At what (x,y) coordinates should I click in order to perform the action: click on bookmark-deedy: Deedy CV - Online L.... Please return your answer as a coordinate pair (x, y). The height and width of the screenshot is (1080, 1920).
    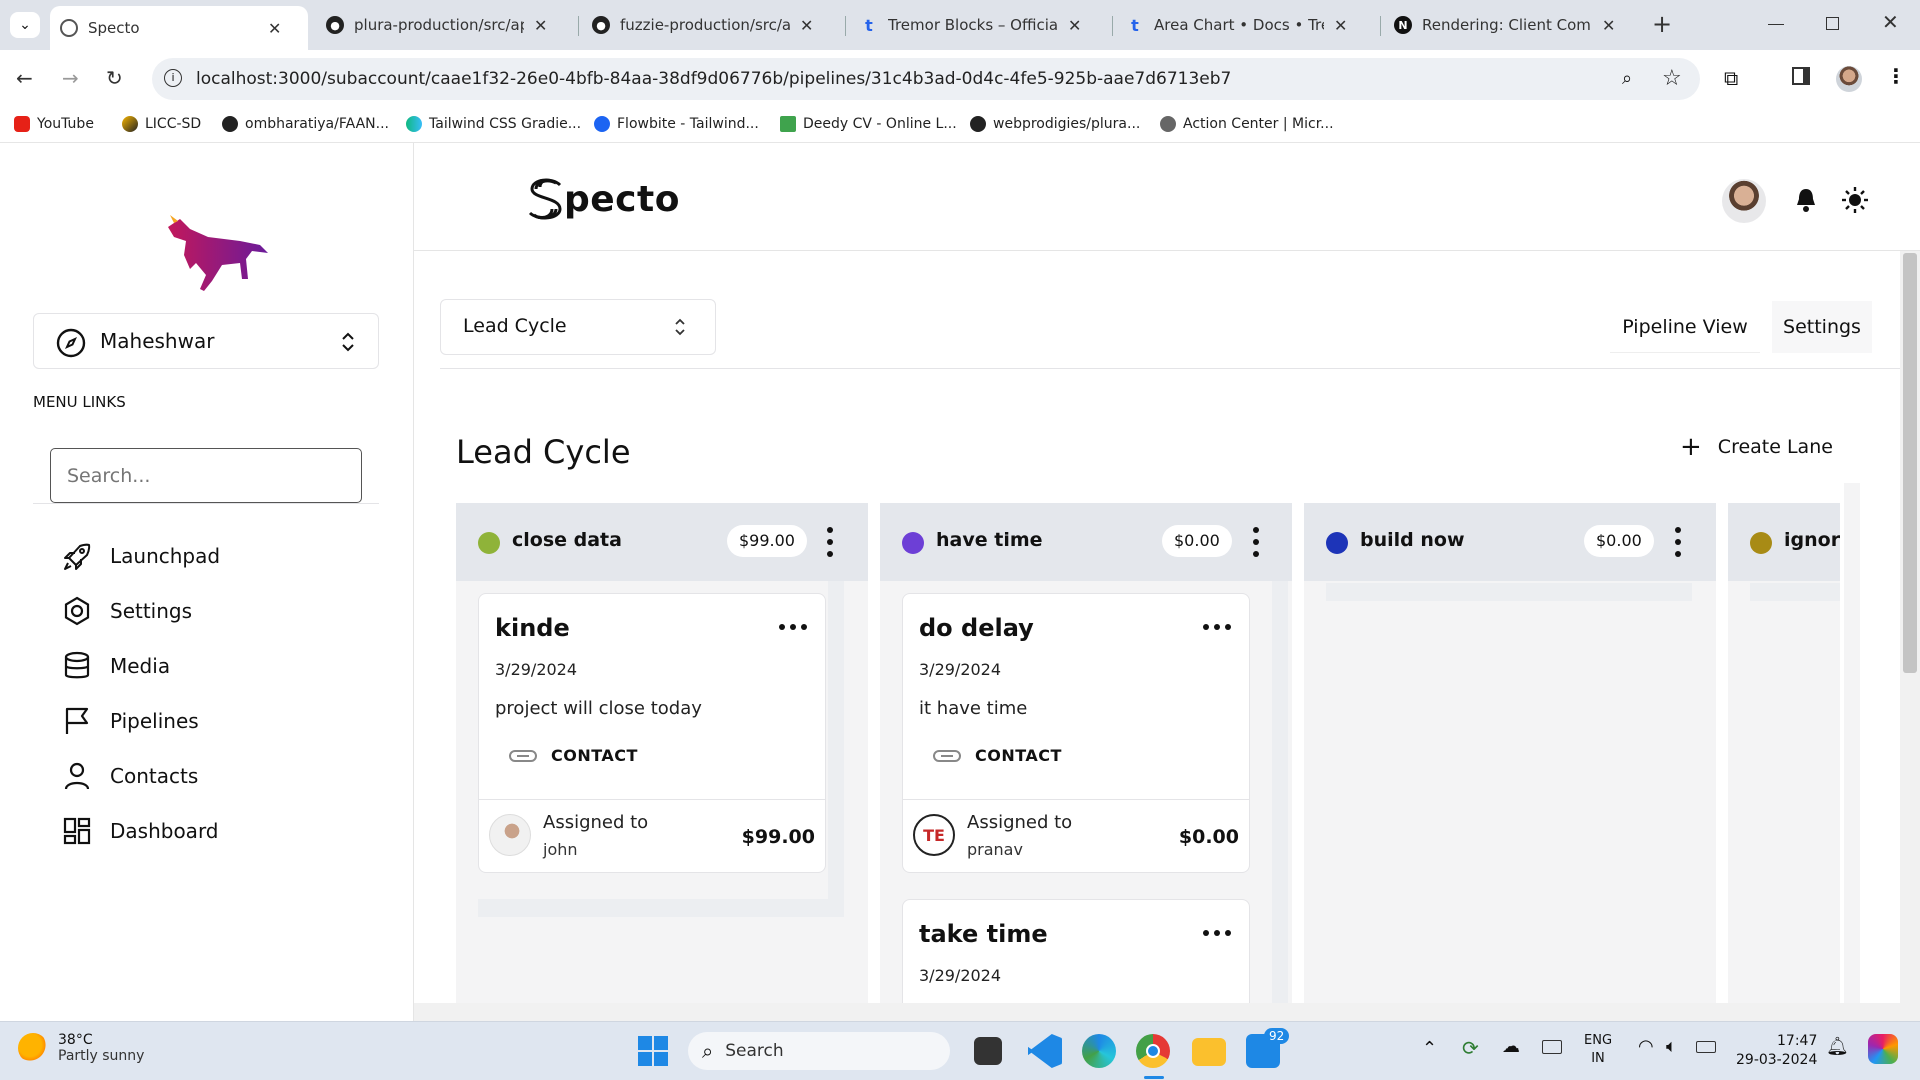
    Looking at the image, I should click on (868, 124).